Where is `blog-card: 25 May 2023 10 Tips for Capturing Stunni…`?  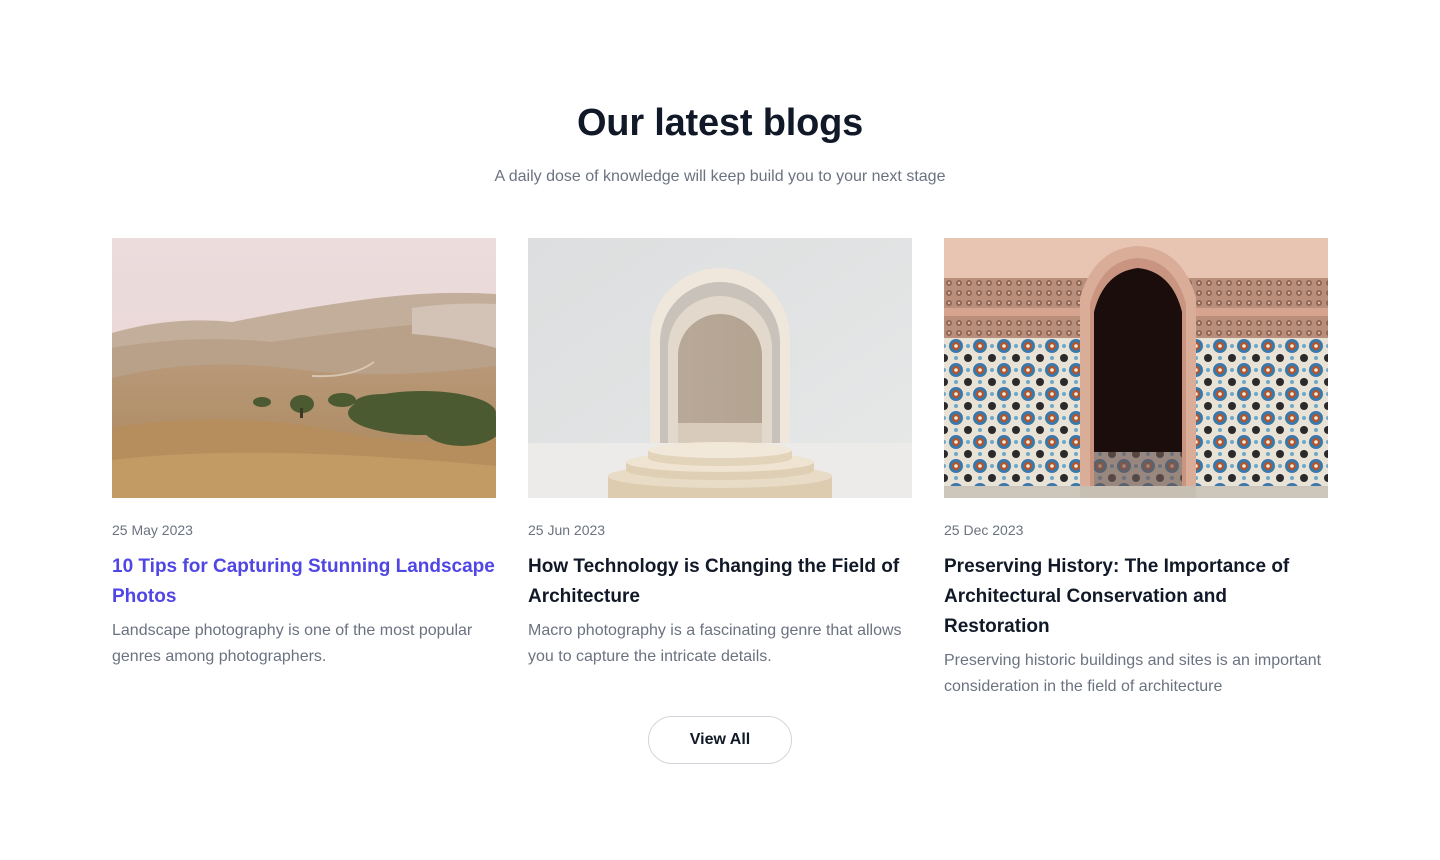 blog-card: 25 May 2023 10 Tips for Capturing Stunni… is located at coordinates (304, 469).